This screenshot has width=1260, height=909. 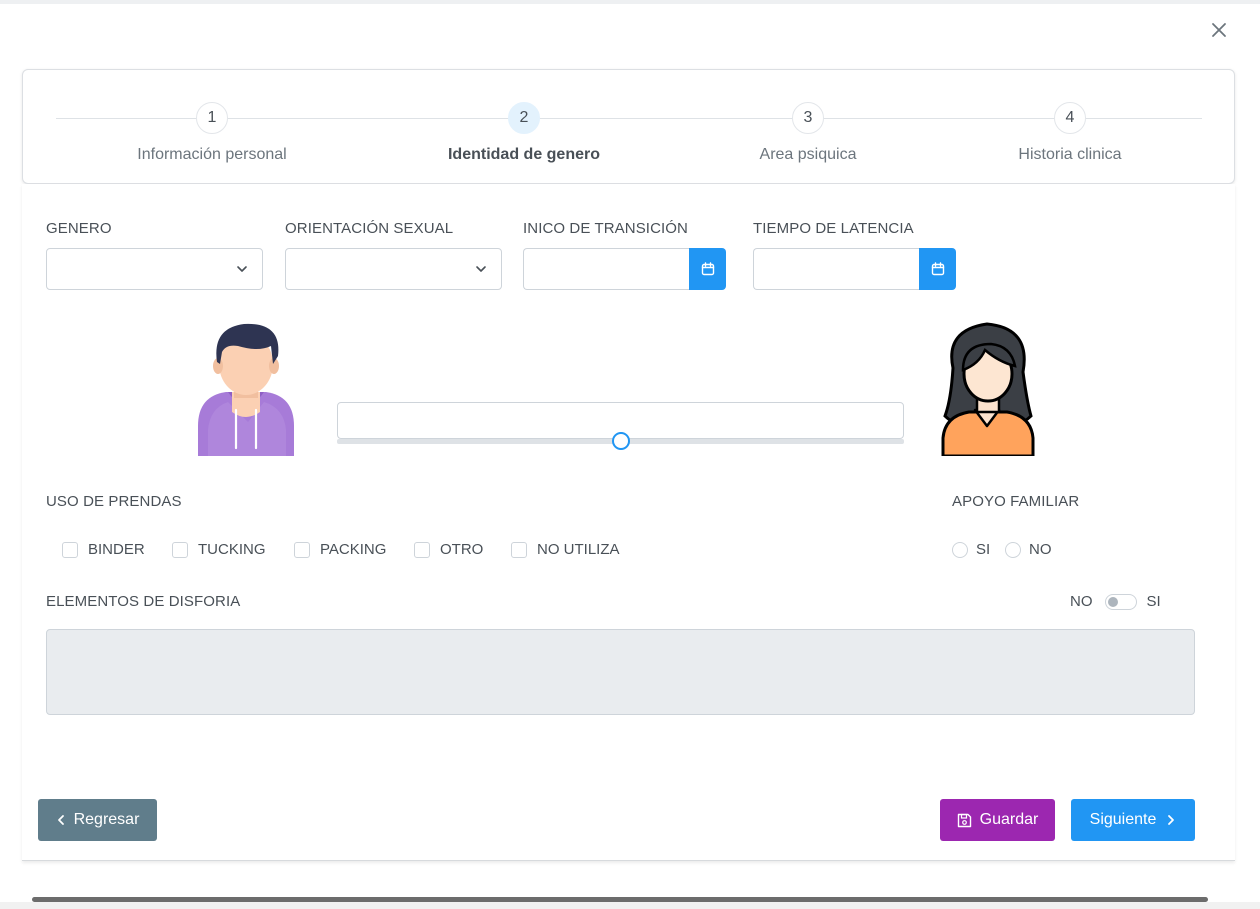 What do you see at coordinates (833, 228) in the screenshot?
I see `tiempo-latencia-label: TIEMPO DE LATENCIA` at bounding box center [833, 228].